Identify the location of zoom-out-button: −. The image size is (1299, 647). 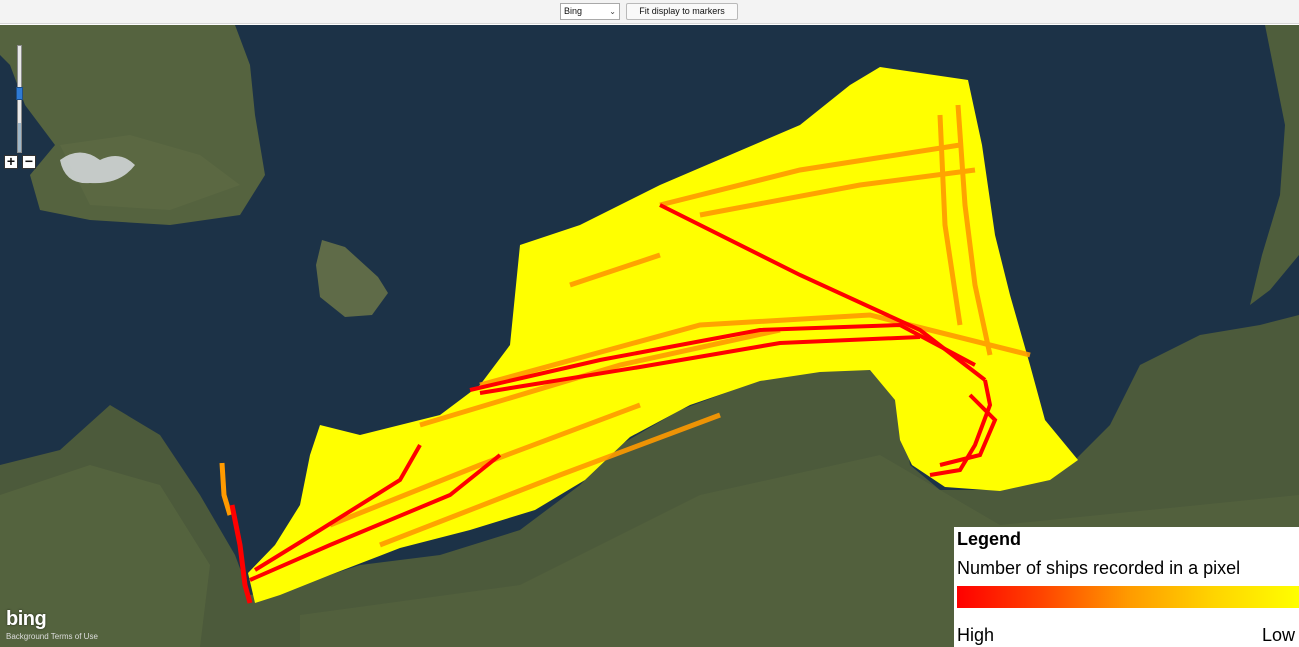
(29, 161).